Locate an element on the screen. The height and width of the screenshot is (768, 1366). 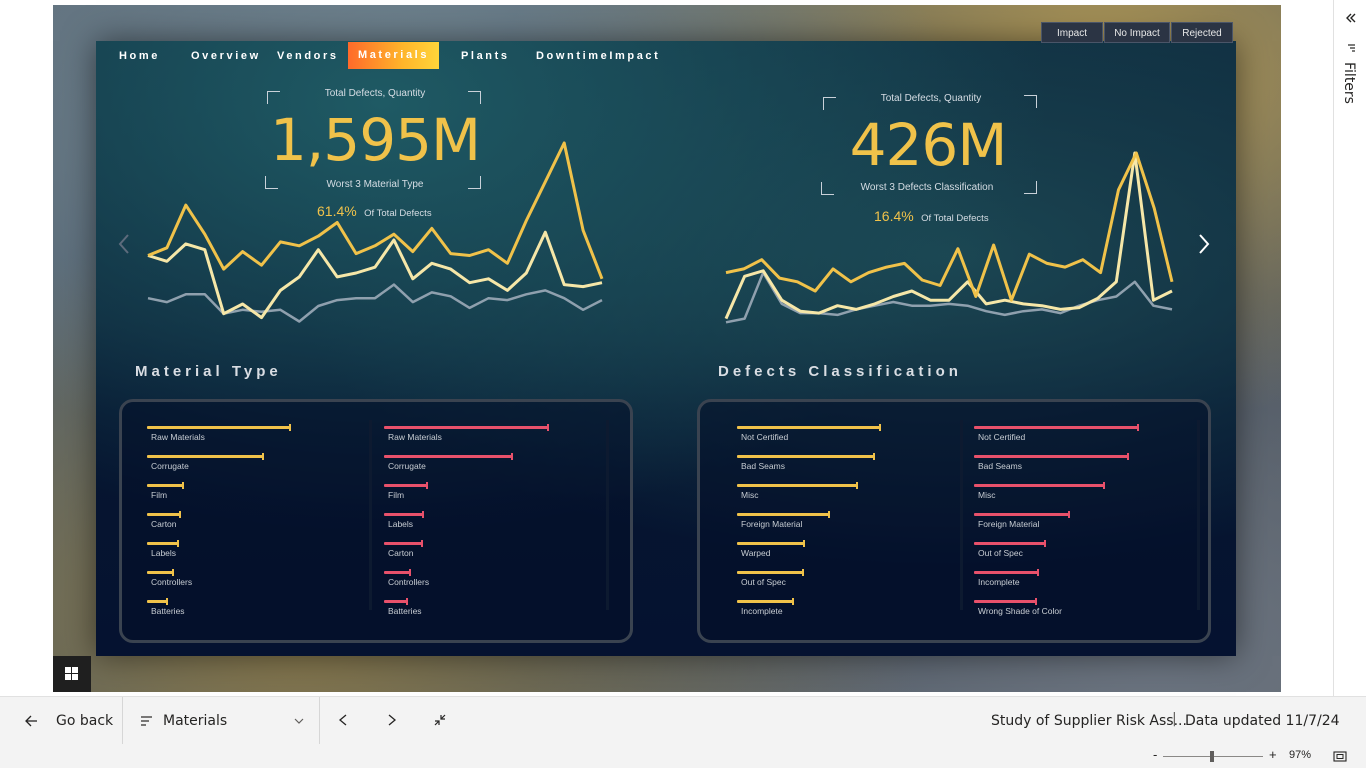
page-list-icon is located at coordinates (146, 721).